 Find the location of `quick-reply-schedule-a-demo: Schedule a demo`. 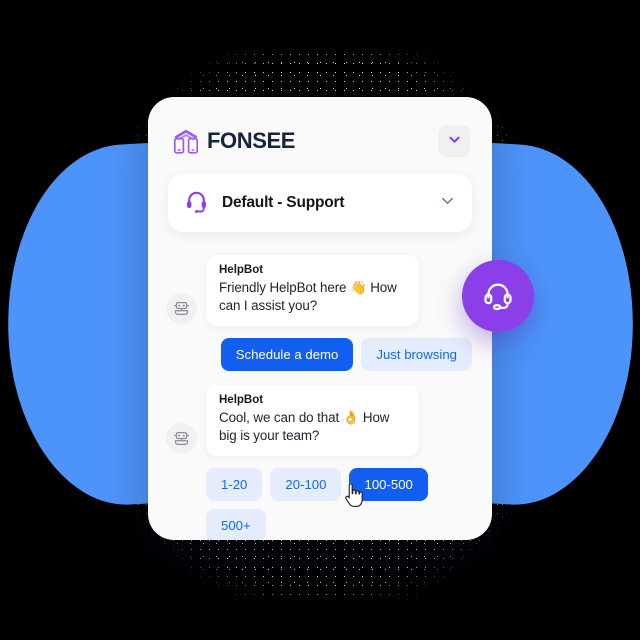

quick-reply-schedule-a-demo: Schedule a demo is located at coordinates (287, 354).